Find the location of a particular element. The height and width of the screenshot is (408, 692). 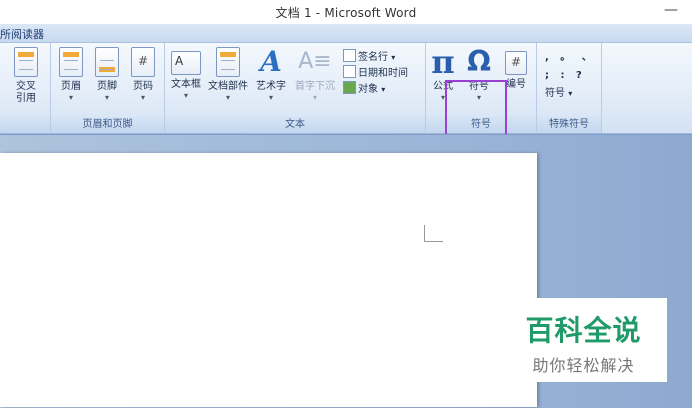

tab-reader: 所阅读器 is located at coordinates (22, 34).